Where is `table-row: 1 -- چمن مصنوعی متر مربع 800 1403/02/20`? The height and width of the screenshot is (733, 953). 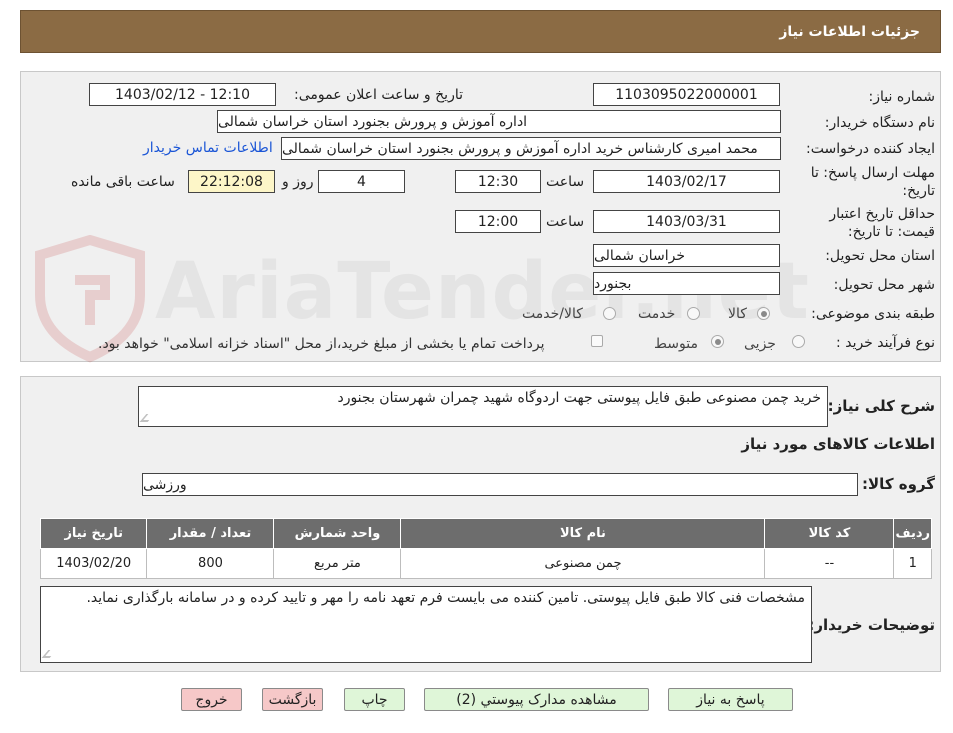
table-row: 1 -- چمن مصنوعی متر مربع 800 1403/02/20 is located at coordinates (485, 563).